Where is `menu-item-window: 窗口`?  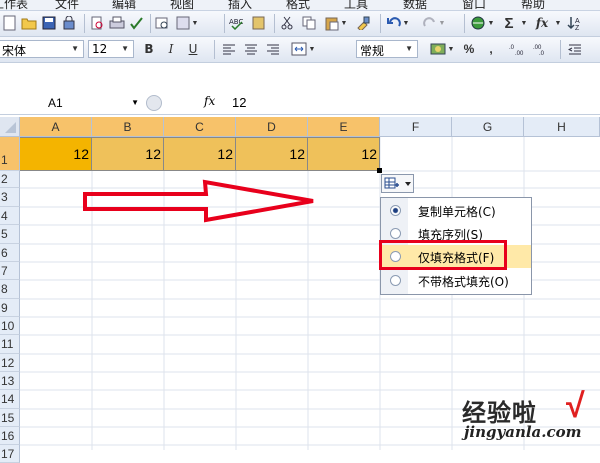
menu-item-window: 窗口 is located at coordinates (474, 5).